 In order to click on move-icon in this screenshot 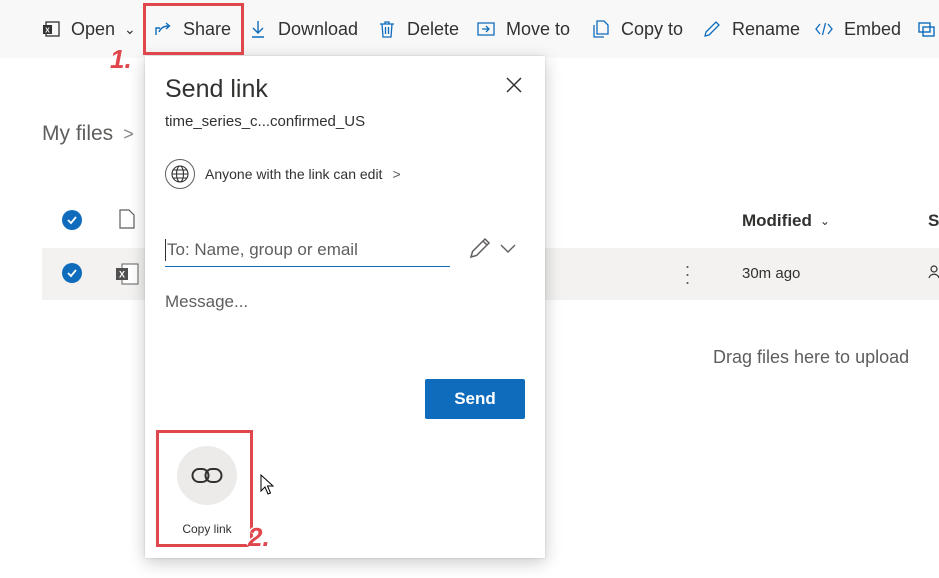, I will do `click(486, 29)`.